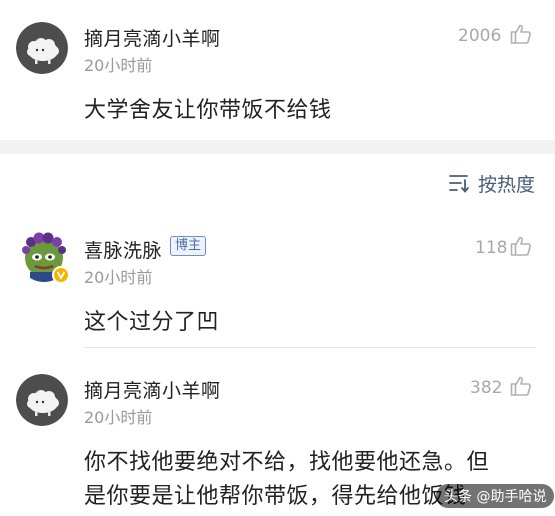 The height and width of the screenshot is (516, 555). I want to click on section-separator, so click(277, 147).